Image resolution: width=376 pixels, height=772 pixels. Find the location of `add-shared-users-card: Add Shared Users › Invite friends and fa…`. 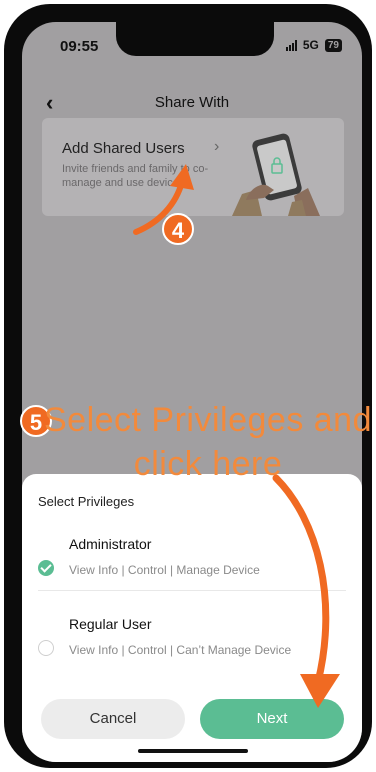

add-shared-users-card: Add Shared Users › Invite friends and fa… is located at coordinates (193, 167).